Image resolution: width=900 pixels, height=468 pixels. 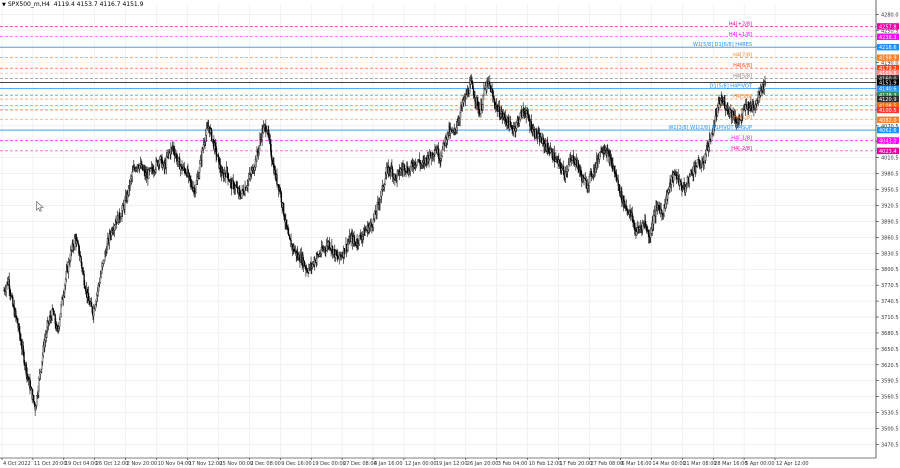 I want to click on x-tick-label: 12 Apr 12:00, so click(x=792, y=464).